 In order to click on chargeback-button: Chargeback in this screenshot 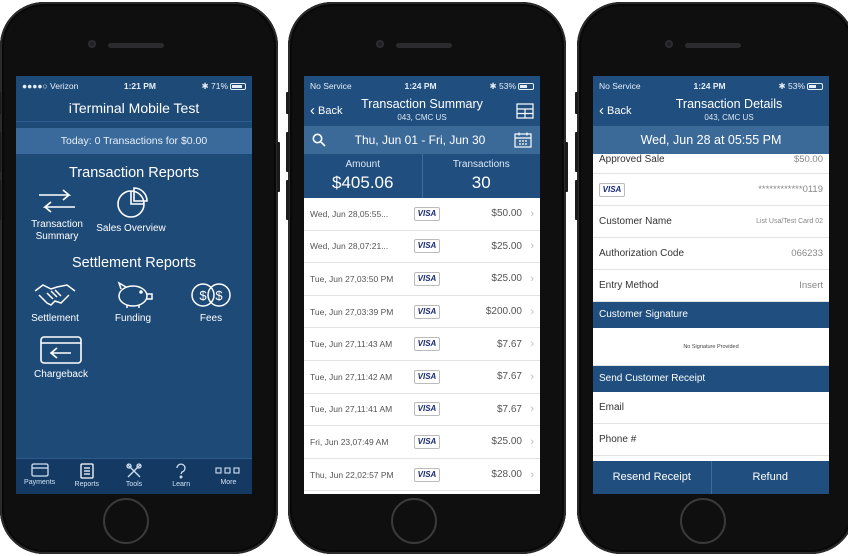, I will do `click(61, 358)`.